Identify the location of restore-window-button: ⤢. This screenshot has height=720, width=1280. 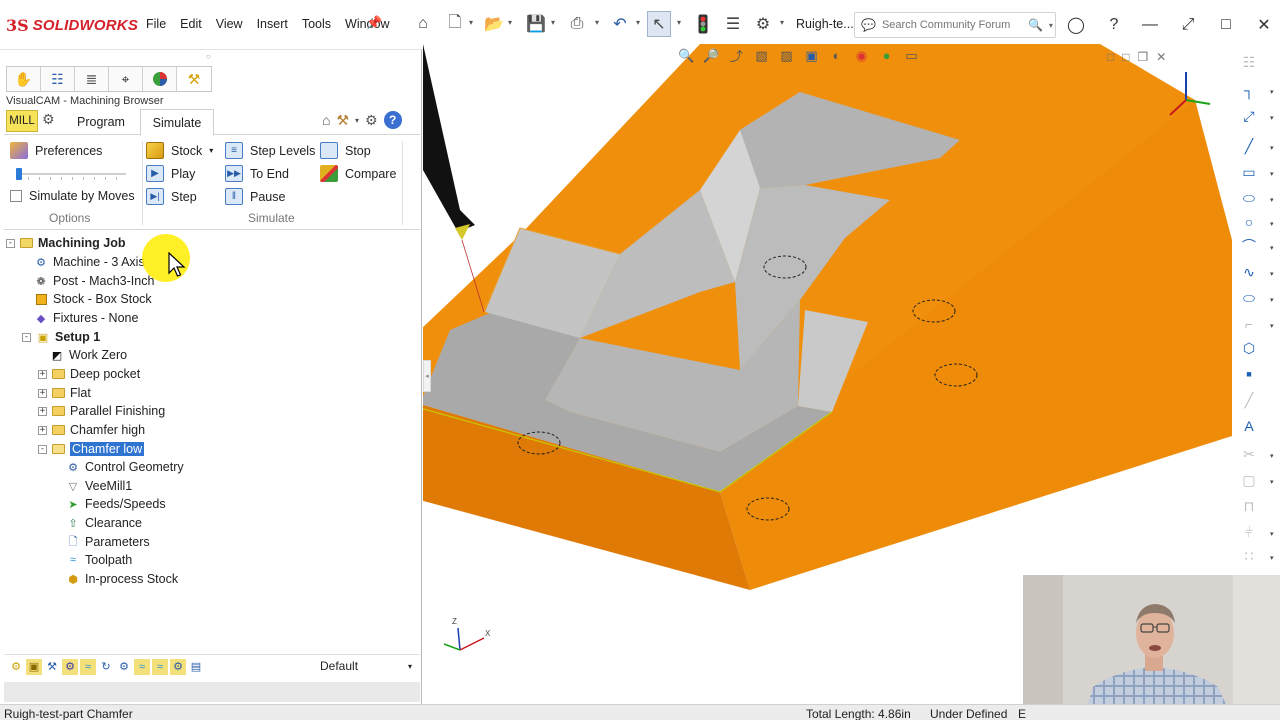
(1188, 25).